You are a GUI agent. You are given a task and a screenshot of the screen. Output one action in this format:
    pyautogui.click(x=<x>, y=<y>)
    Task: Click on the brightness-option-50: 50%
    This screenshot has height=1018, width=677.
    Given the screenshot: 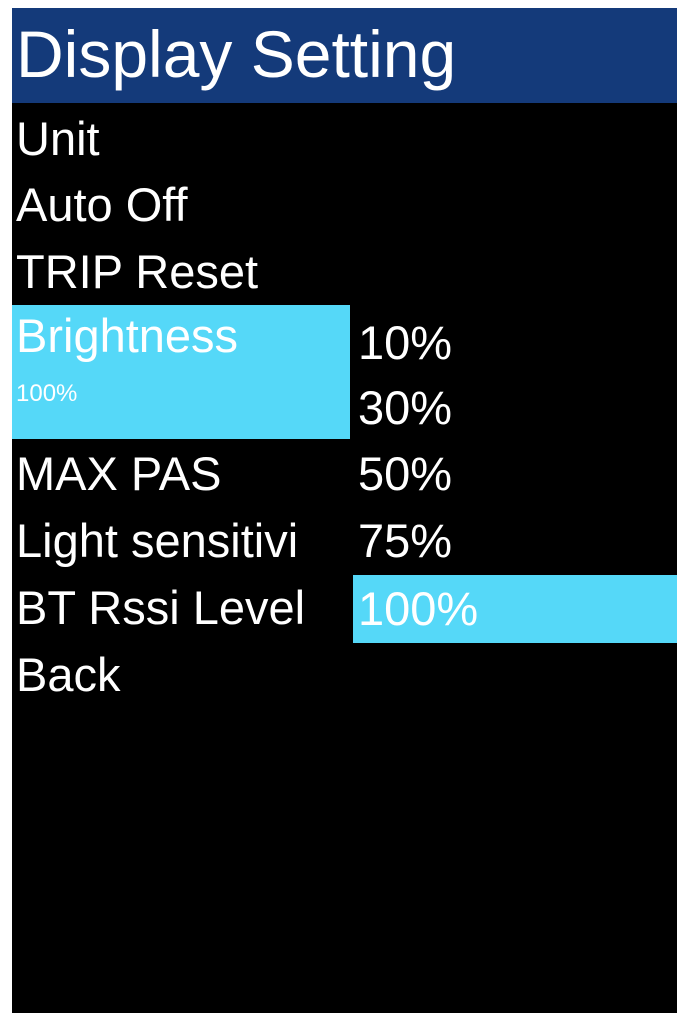 What is the action you would take?
    pyautogui.click(x=405, y=474)
    